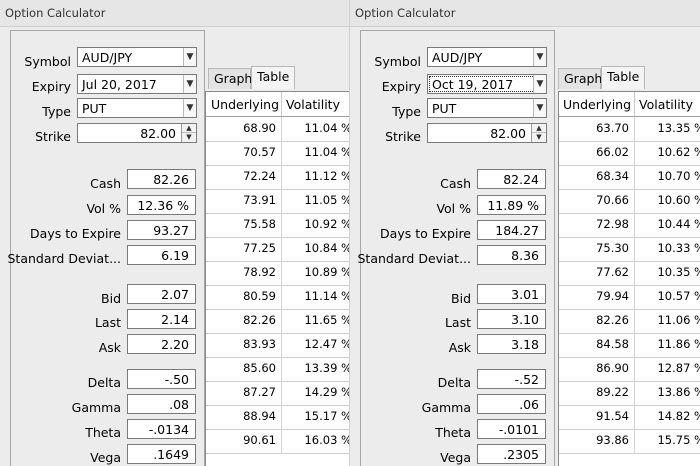  Describe the element at coordinates (629, 369) in the screenshot. I see `table-row: 86.90 12.87 %` at that location.